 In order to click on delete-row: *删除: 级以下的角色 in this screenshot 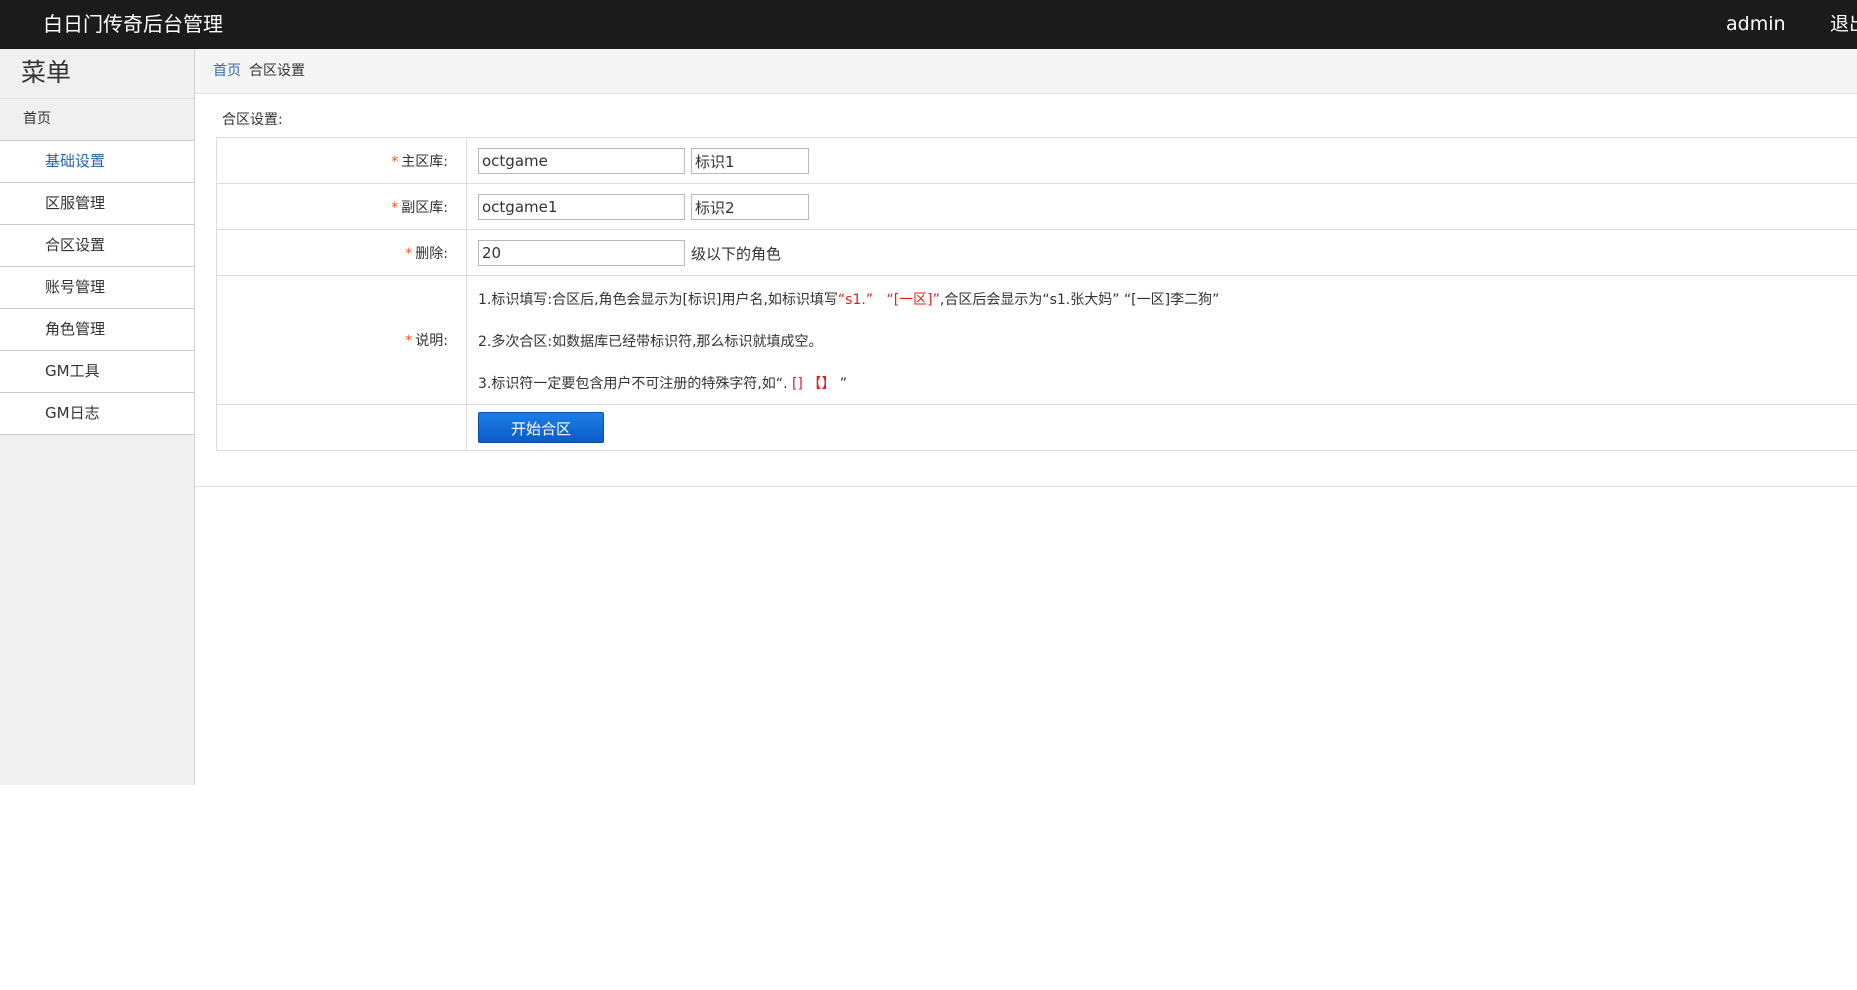, I will do `click(1037, 252)`.